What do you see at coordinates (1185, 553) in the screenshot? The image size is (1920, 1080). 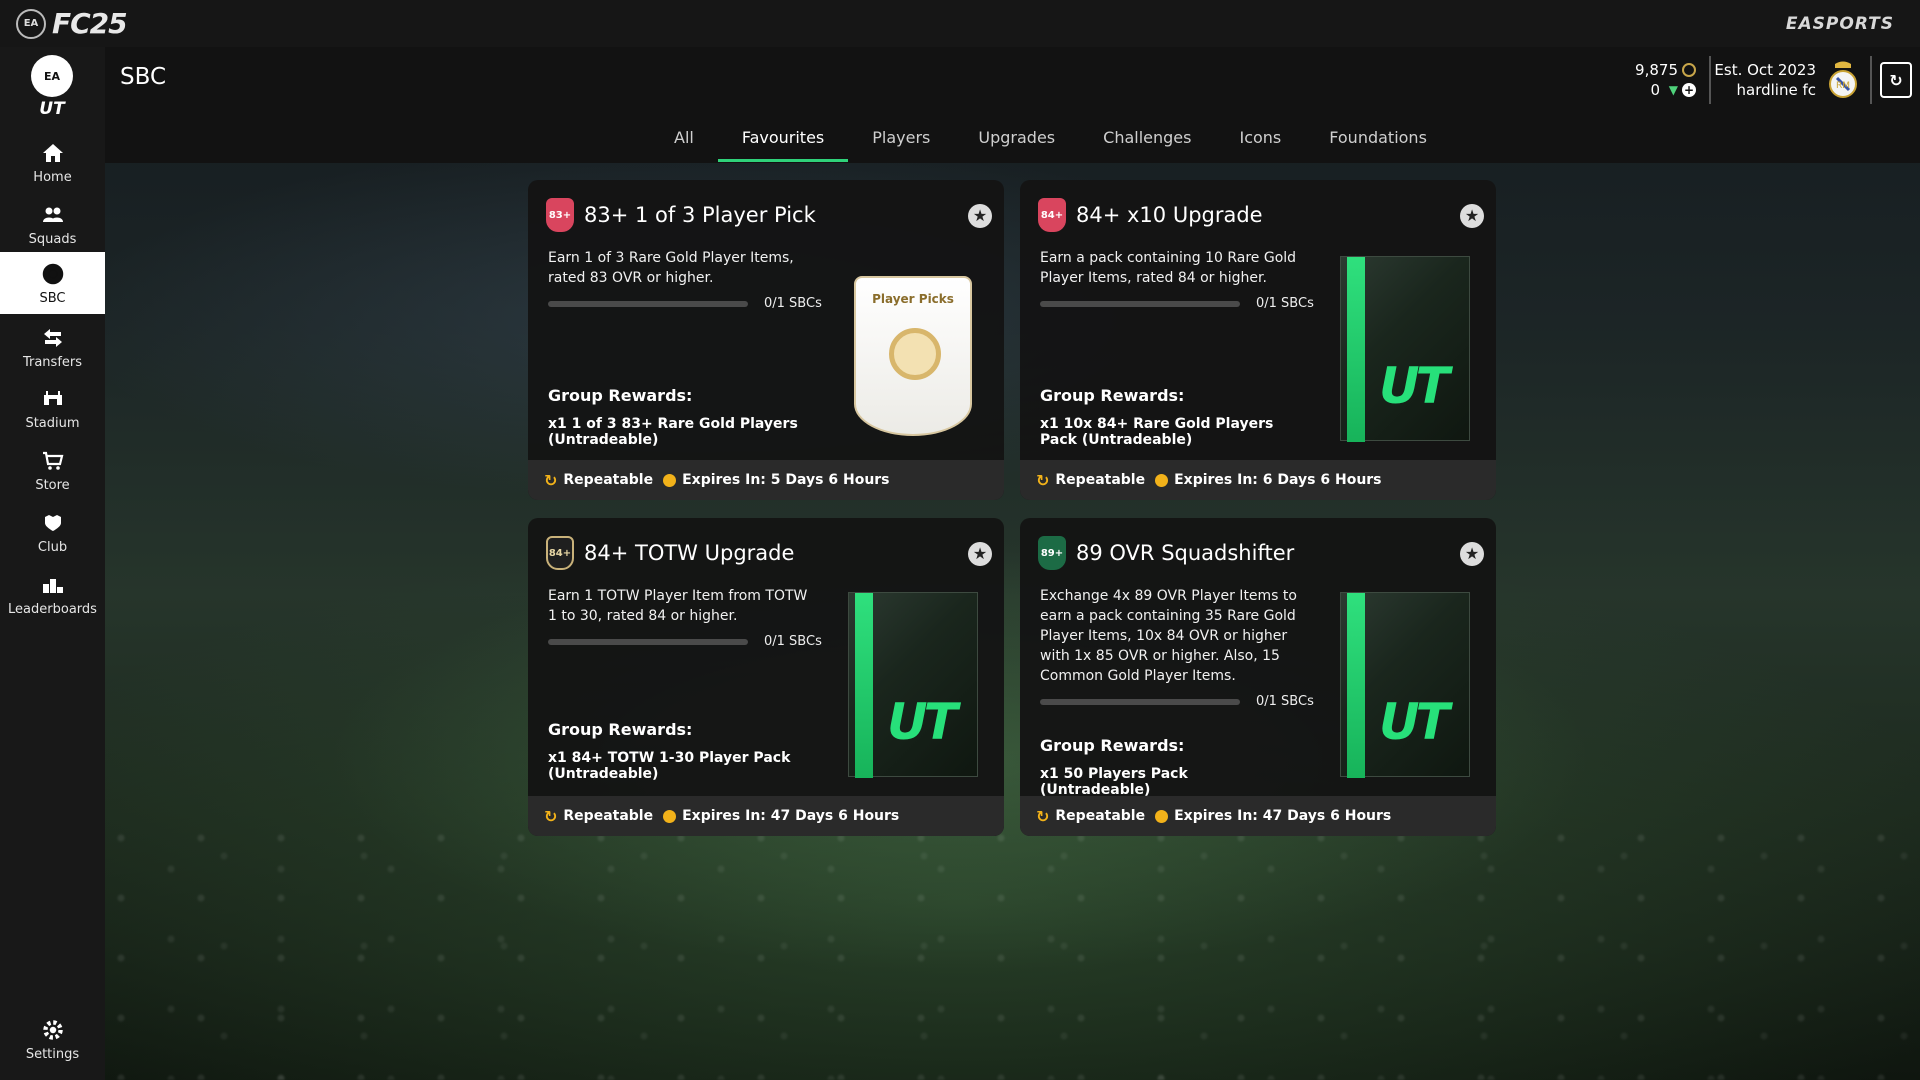 I see `sbc-card-title: 89 OVR Squadshifter` at bounding box center [1185, 553].